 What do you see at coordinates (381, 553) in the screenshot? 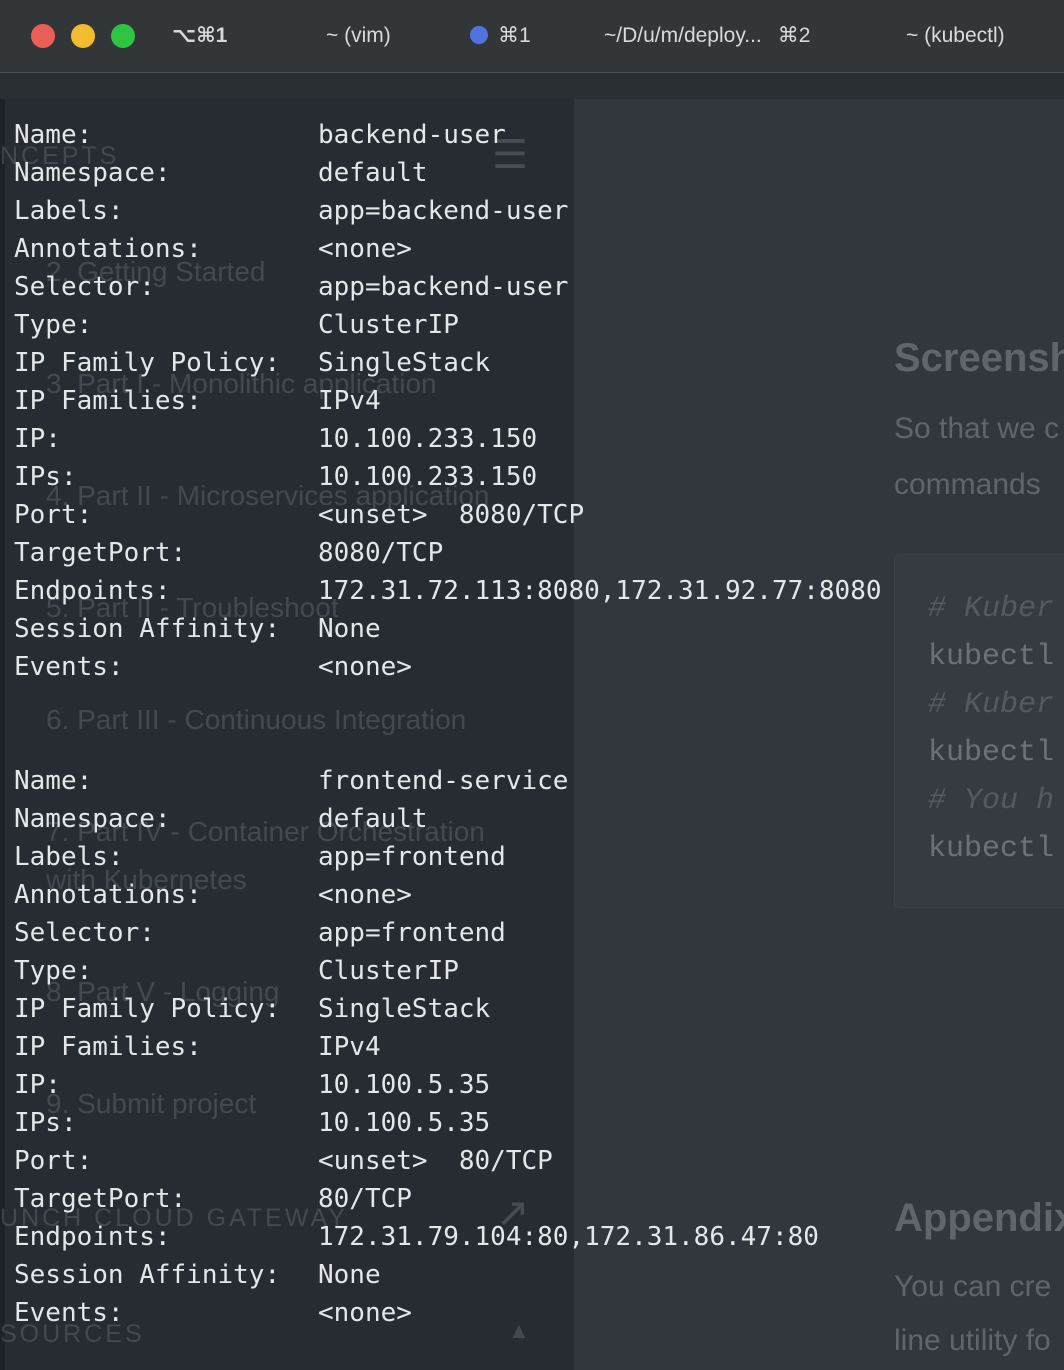
I see `field-value: 8080/TCP` at bounding box center [381, 553].